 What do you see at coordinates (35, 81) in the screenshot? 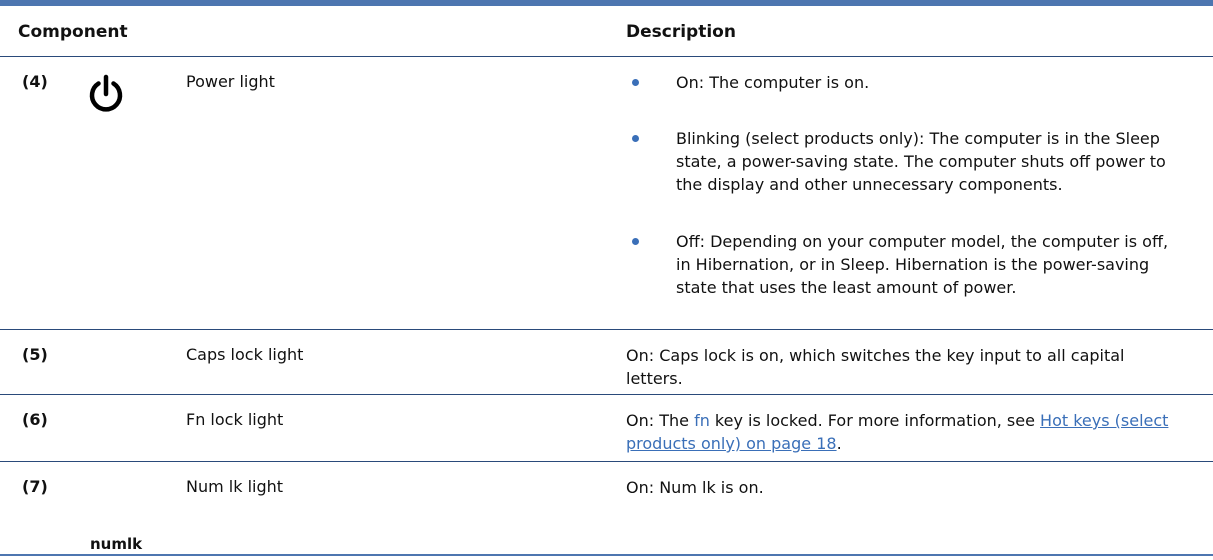
I see `row-number: (4)` at bounding box center [35, 81].